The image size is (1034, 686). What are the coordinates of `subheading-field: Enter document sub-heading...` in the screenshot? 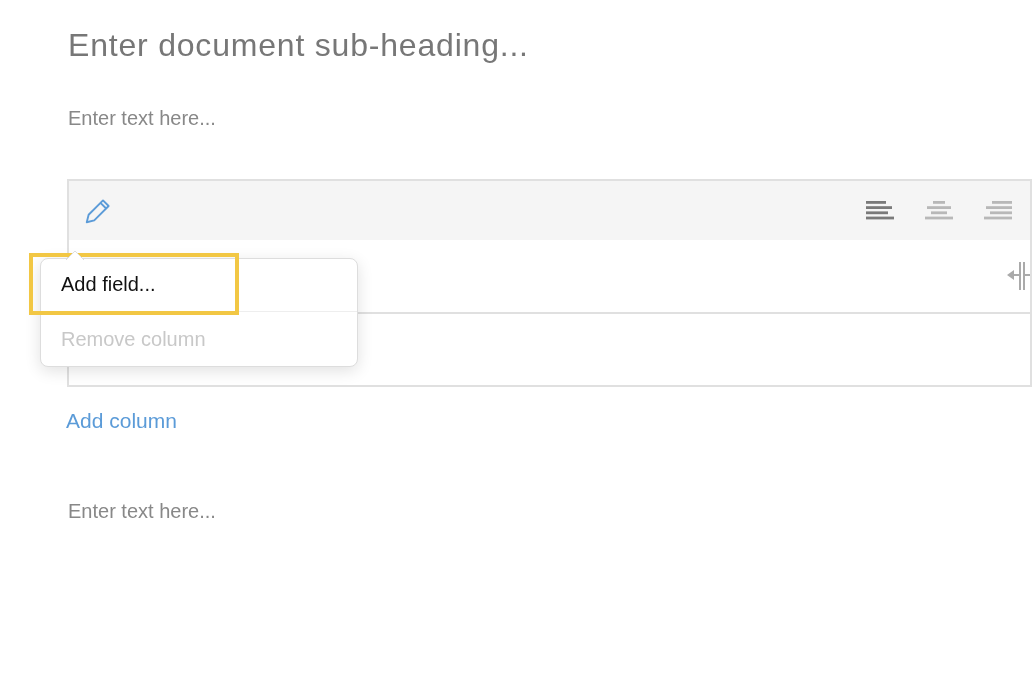 It's located at (468, 45).